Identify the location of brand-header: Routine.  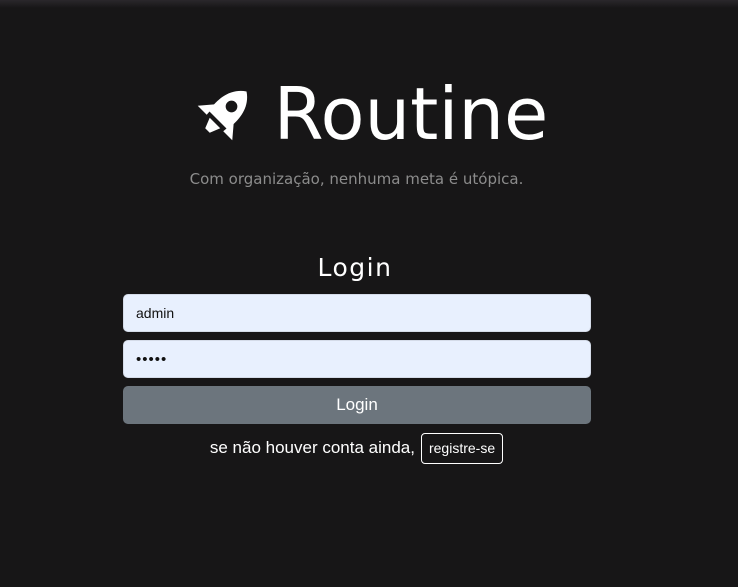
(369, 114).